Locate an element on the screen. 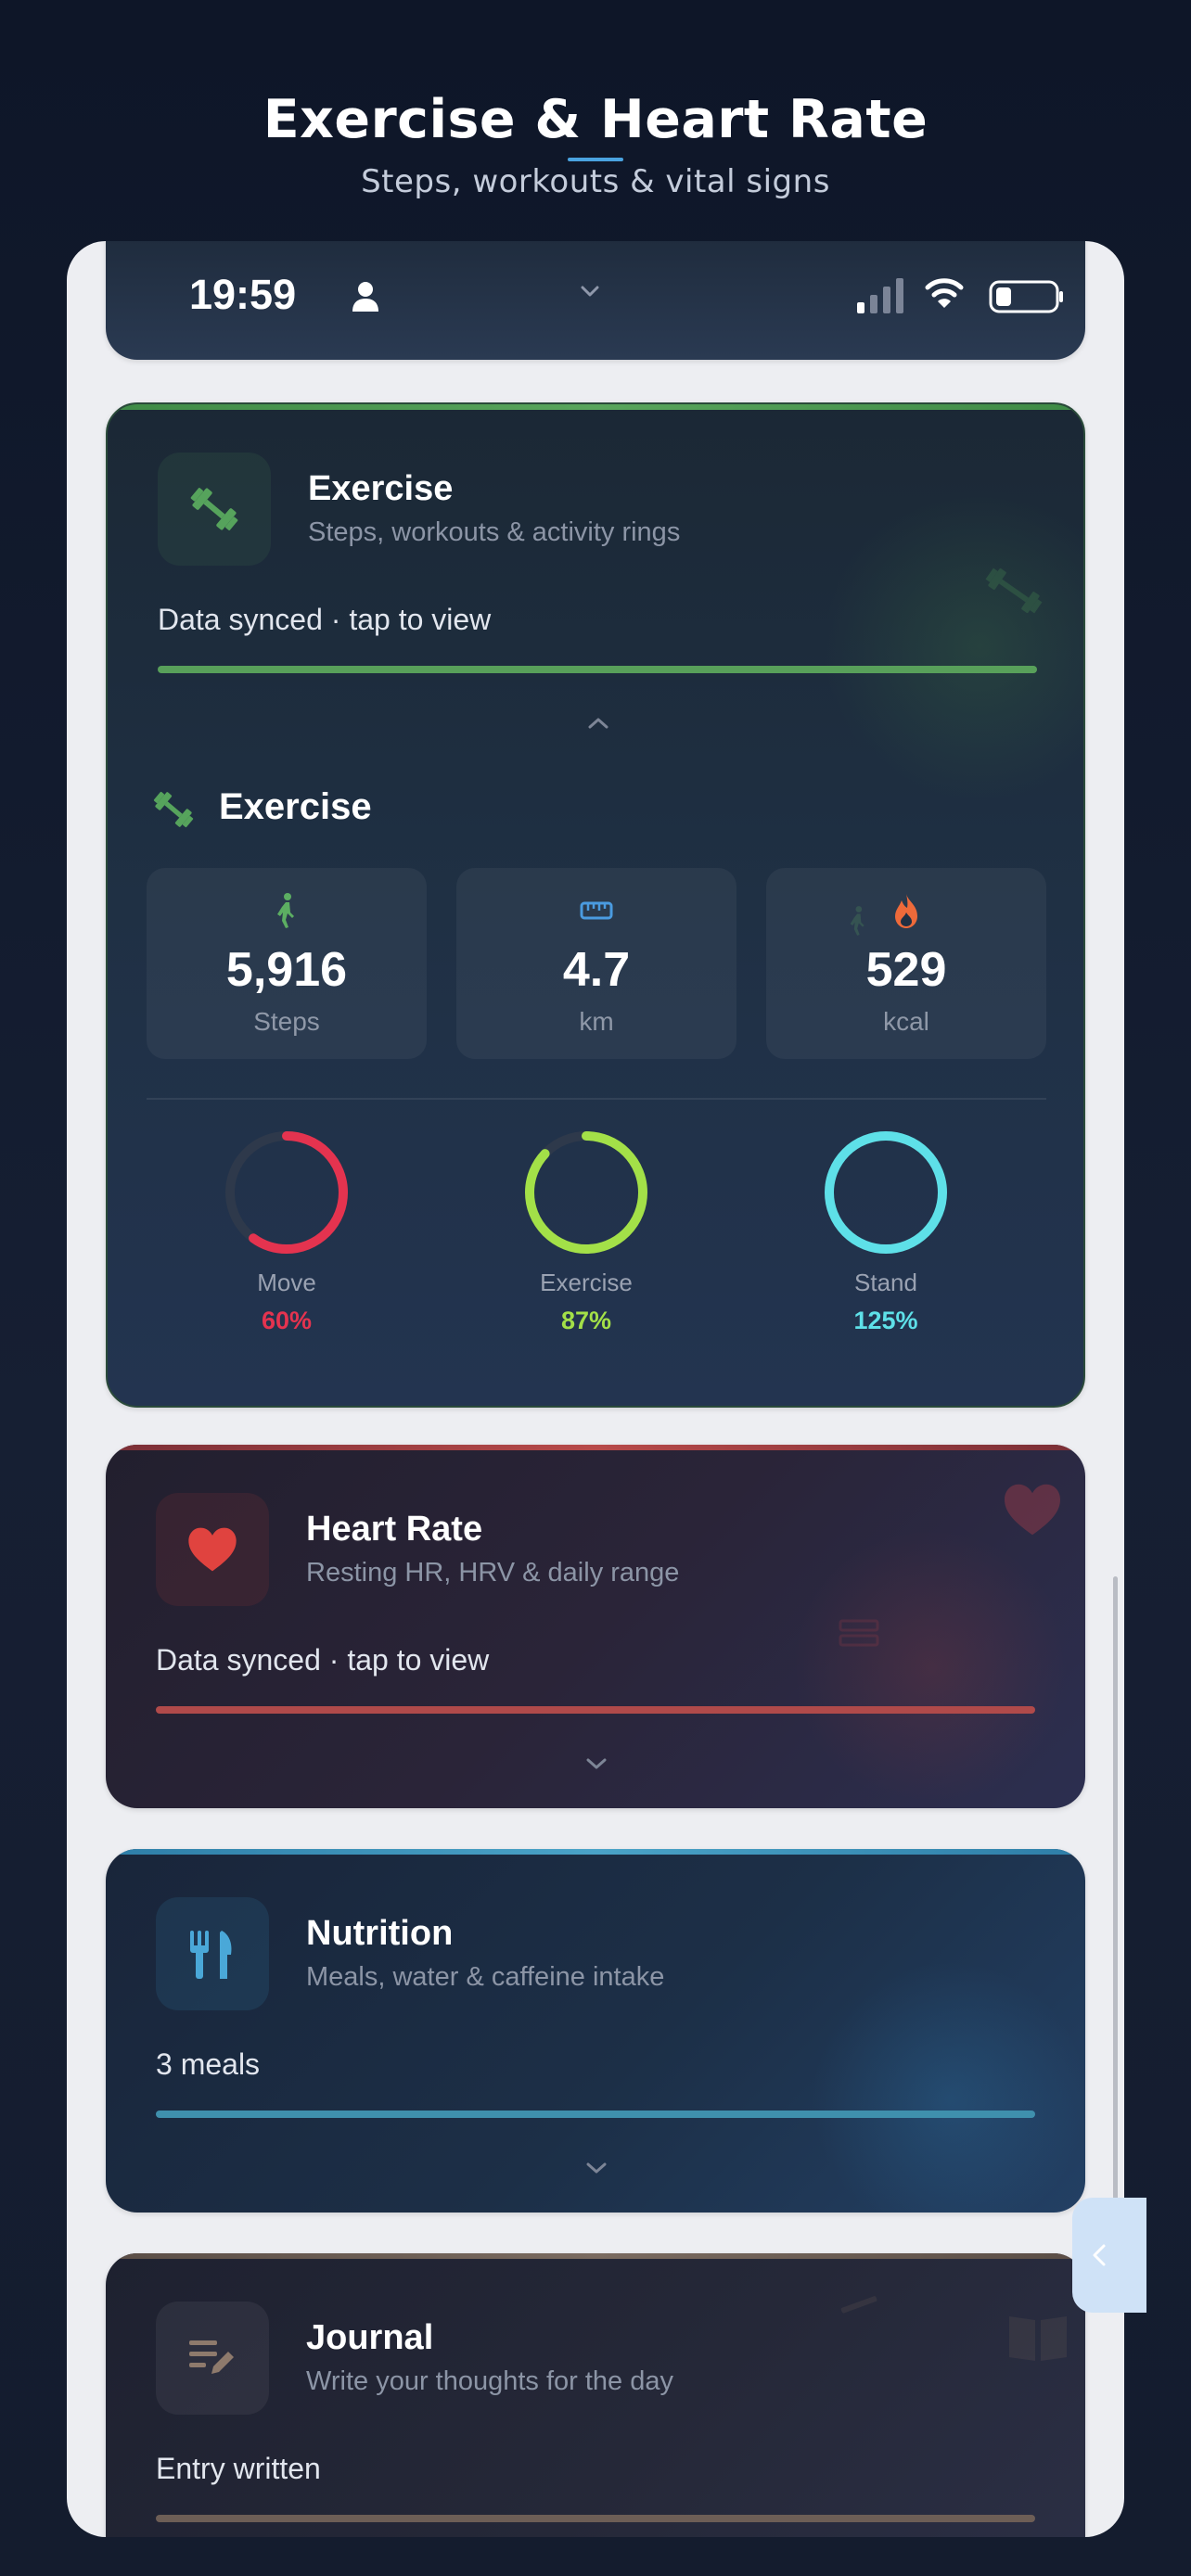 The height and width of the screenshot is (2576, 1191). dumbbell-watermark-icon is located at coordinates (1014, 590).